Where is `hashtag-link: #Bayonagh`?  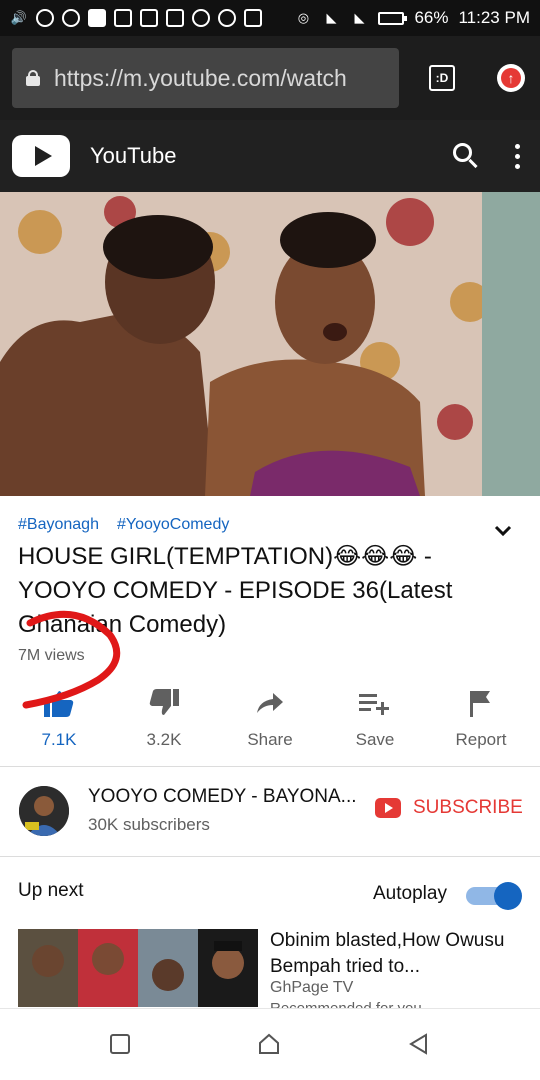 hashtag-link: #Bayonagh is located at coordinates (58, 525).